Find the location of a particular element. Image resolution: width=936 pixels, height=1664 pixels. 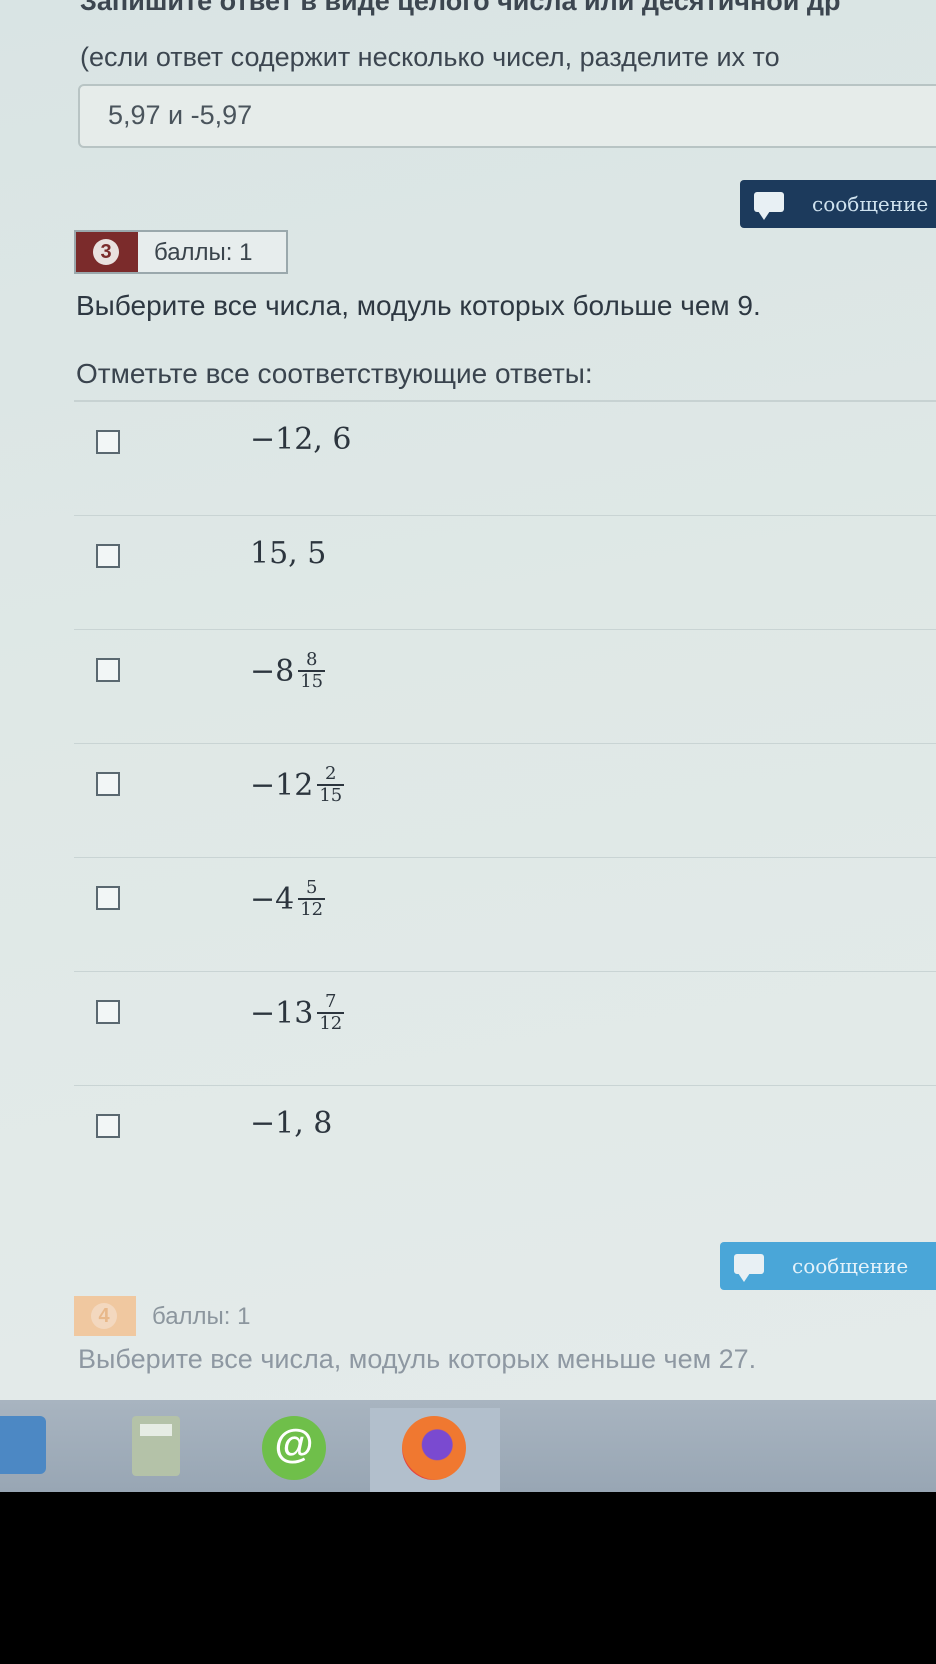

option-whole: −12 is located at coordinates (282, 785).